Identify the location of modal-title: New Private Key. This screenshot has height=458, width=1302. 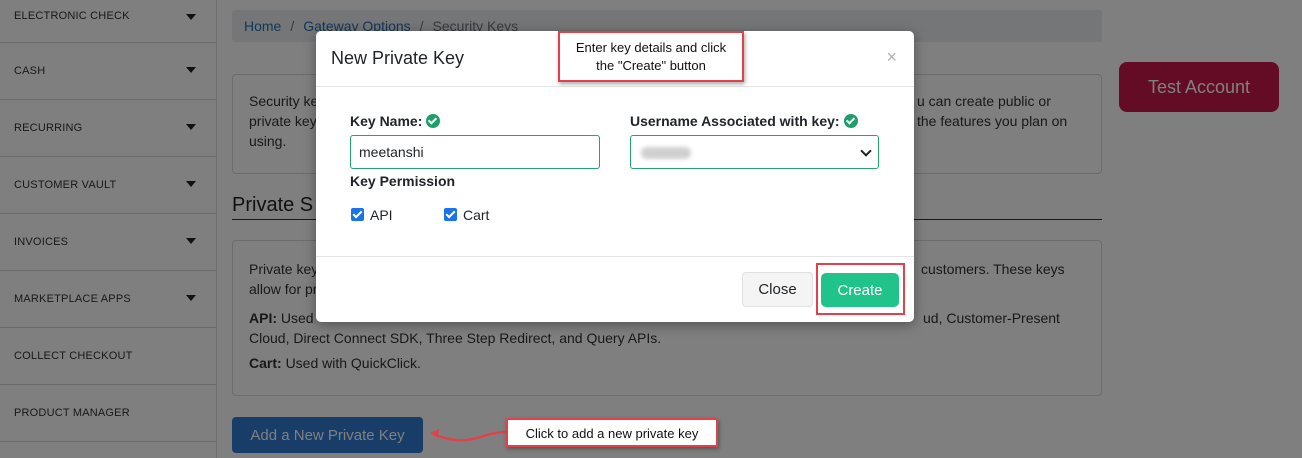
(398, 58).